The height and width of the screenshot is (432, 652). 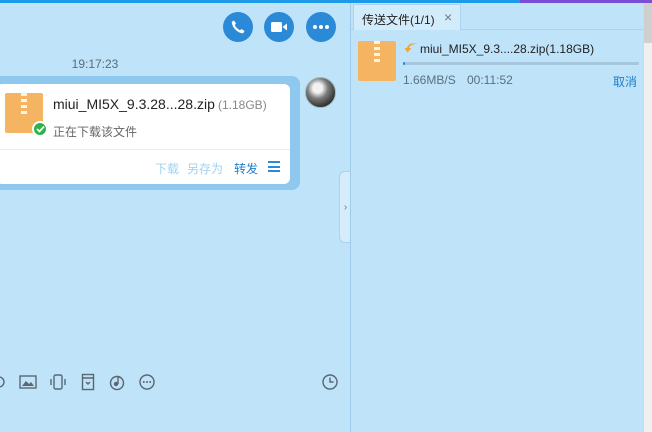 I want to click on forward-link: 转发, so click(x=246, y=168).